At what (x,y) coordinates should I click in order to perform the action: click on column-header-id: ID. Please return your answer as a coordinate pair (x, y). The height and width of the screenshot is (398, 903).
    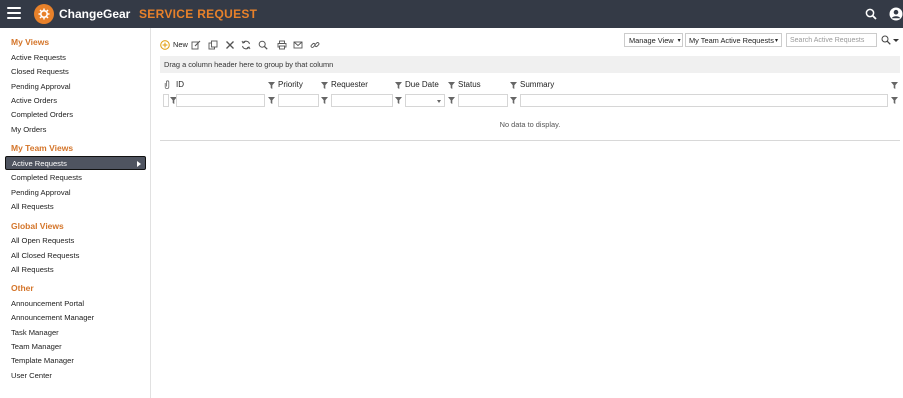
    Looking at the image, I should click on (180, 84).